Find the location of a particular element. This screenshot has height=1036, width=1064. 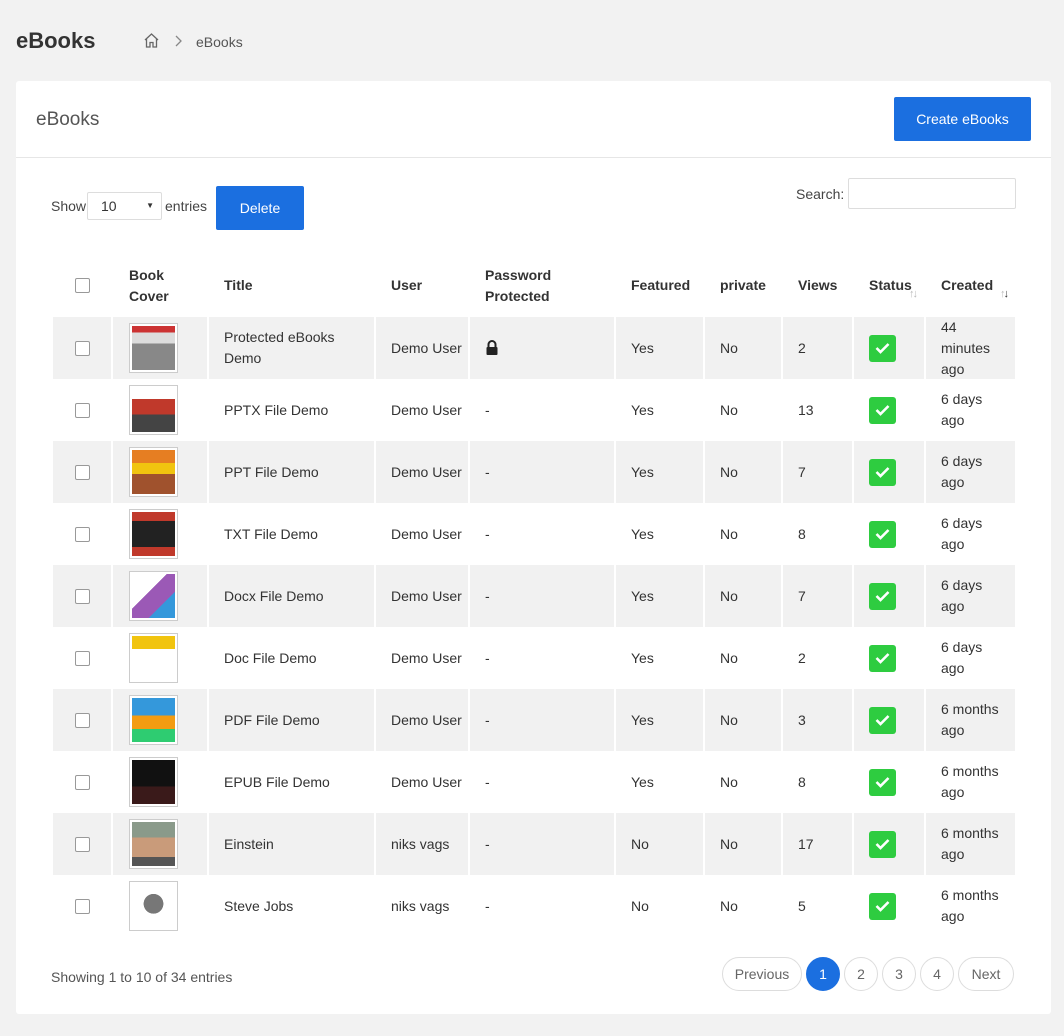

book-cover-kids is located at coordinates (153, 720).